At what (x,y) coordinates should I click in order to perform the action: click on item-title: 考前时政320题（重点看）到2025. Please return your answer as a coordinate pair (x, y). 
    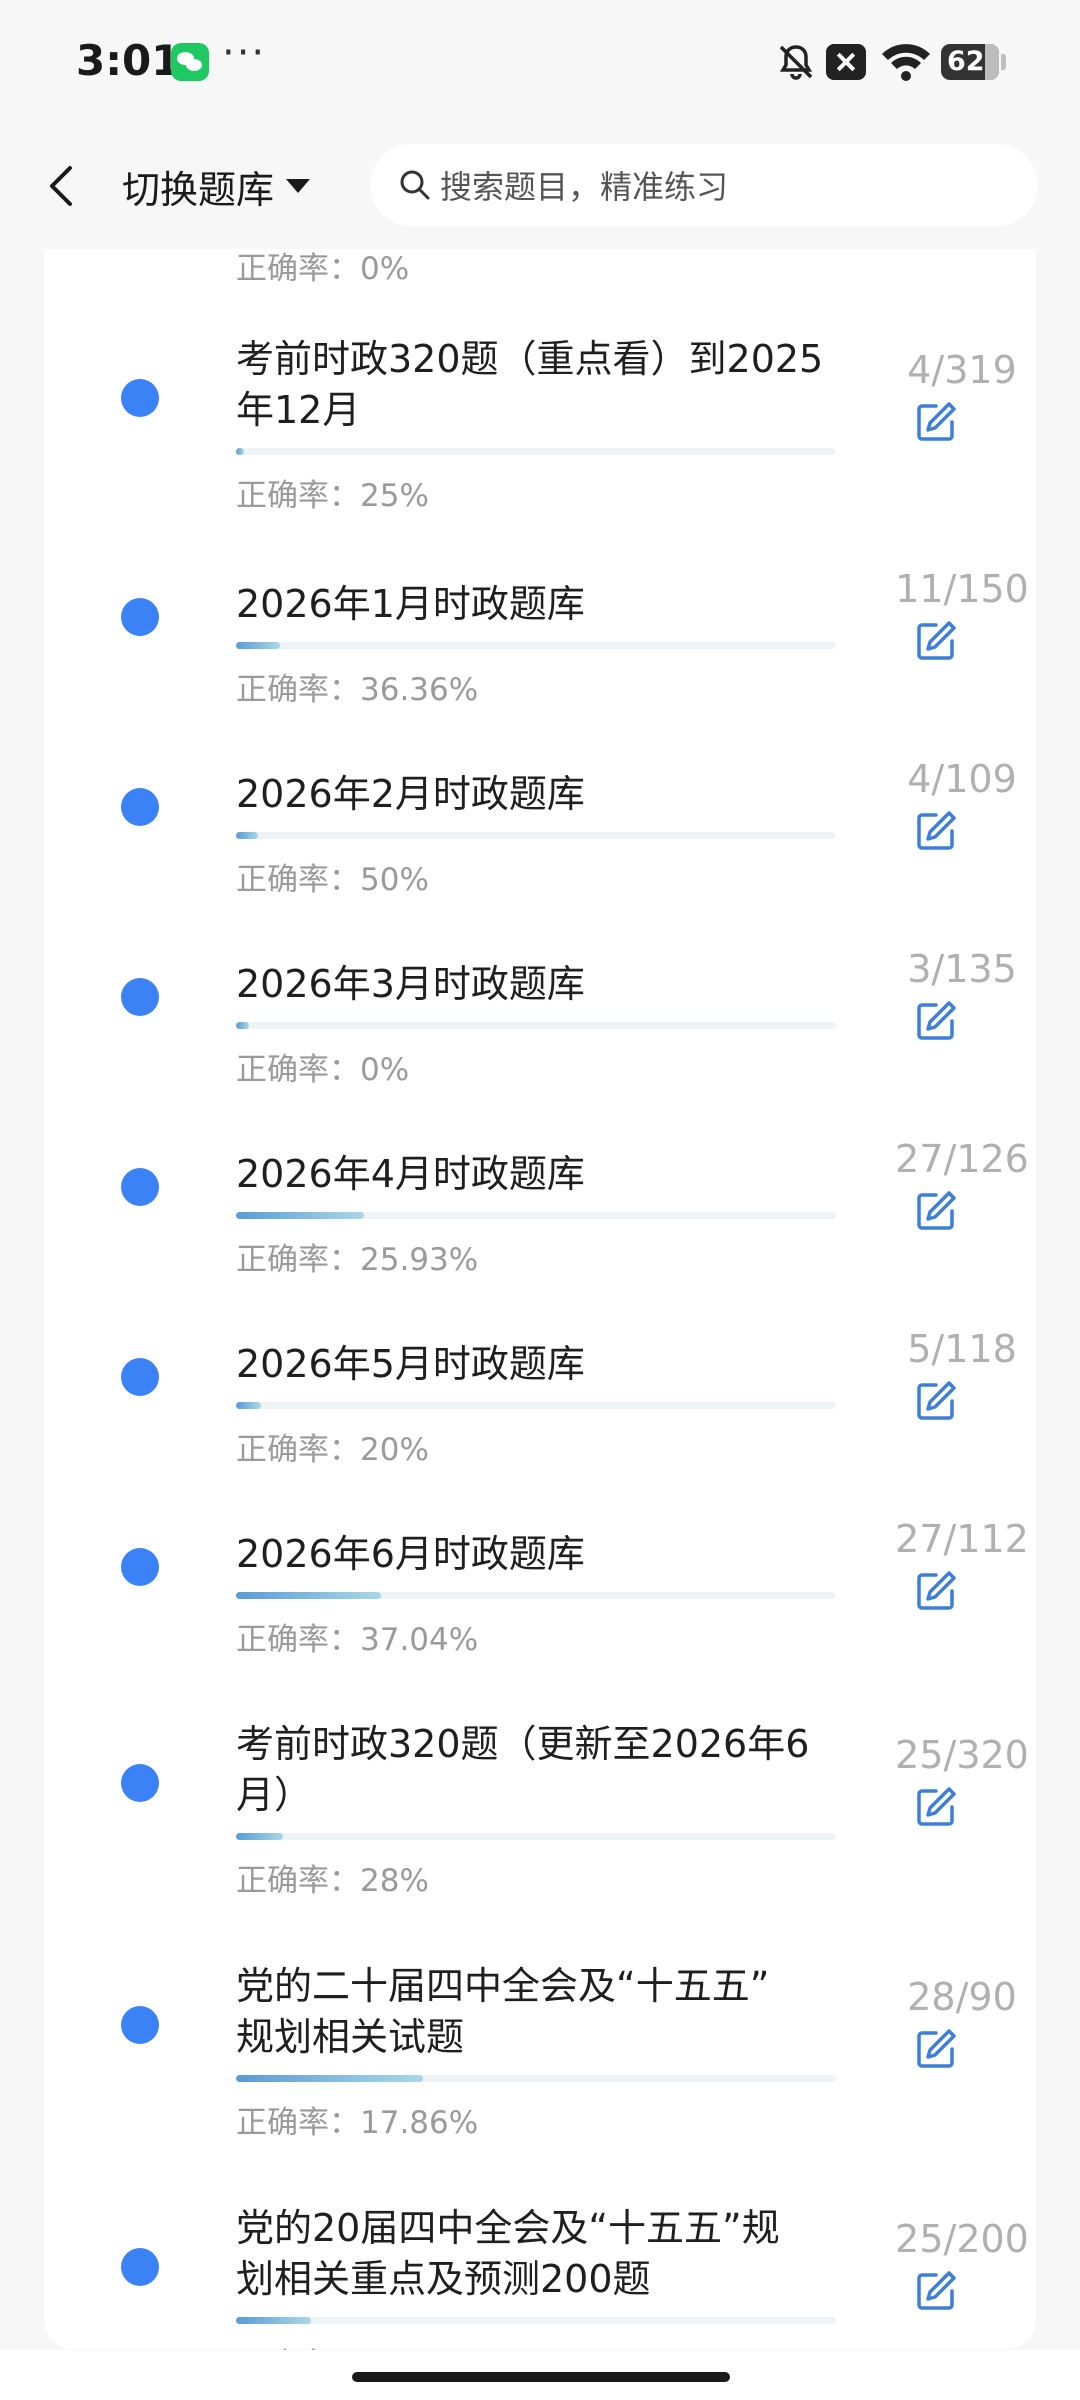
    Looking at the image, I should click on (530, 359).